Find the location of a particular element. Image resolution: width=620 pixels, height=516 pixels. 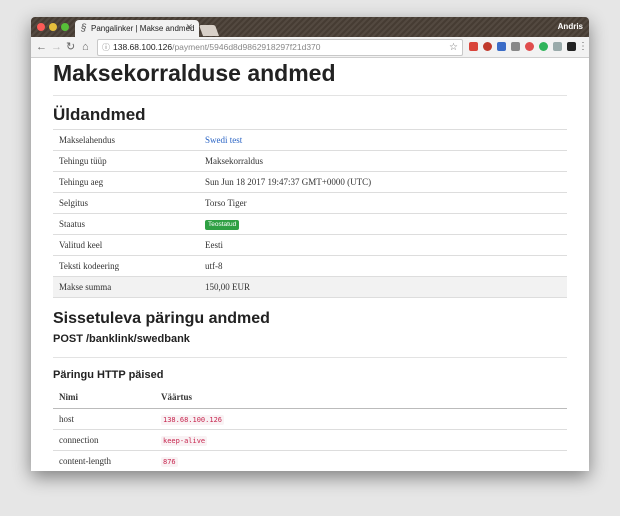

status-badge: Teostatud is located at coordinates (222, 225).